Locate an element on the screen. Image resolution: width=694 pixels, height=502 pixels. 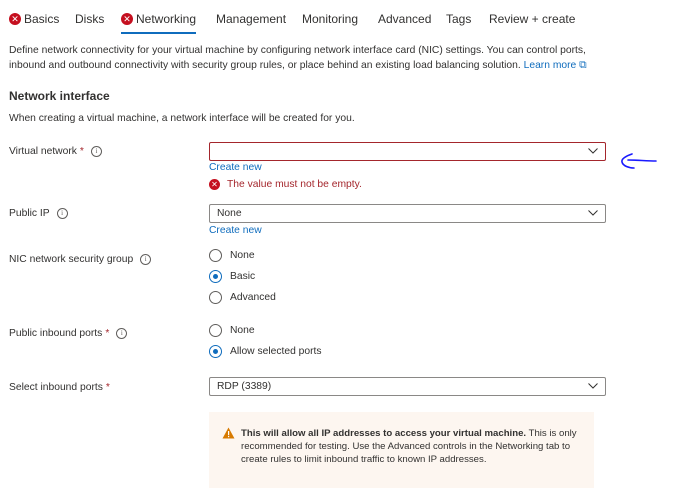
active-tab-indicator is located at coordinates (158, 33).